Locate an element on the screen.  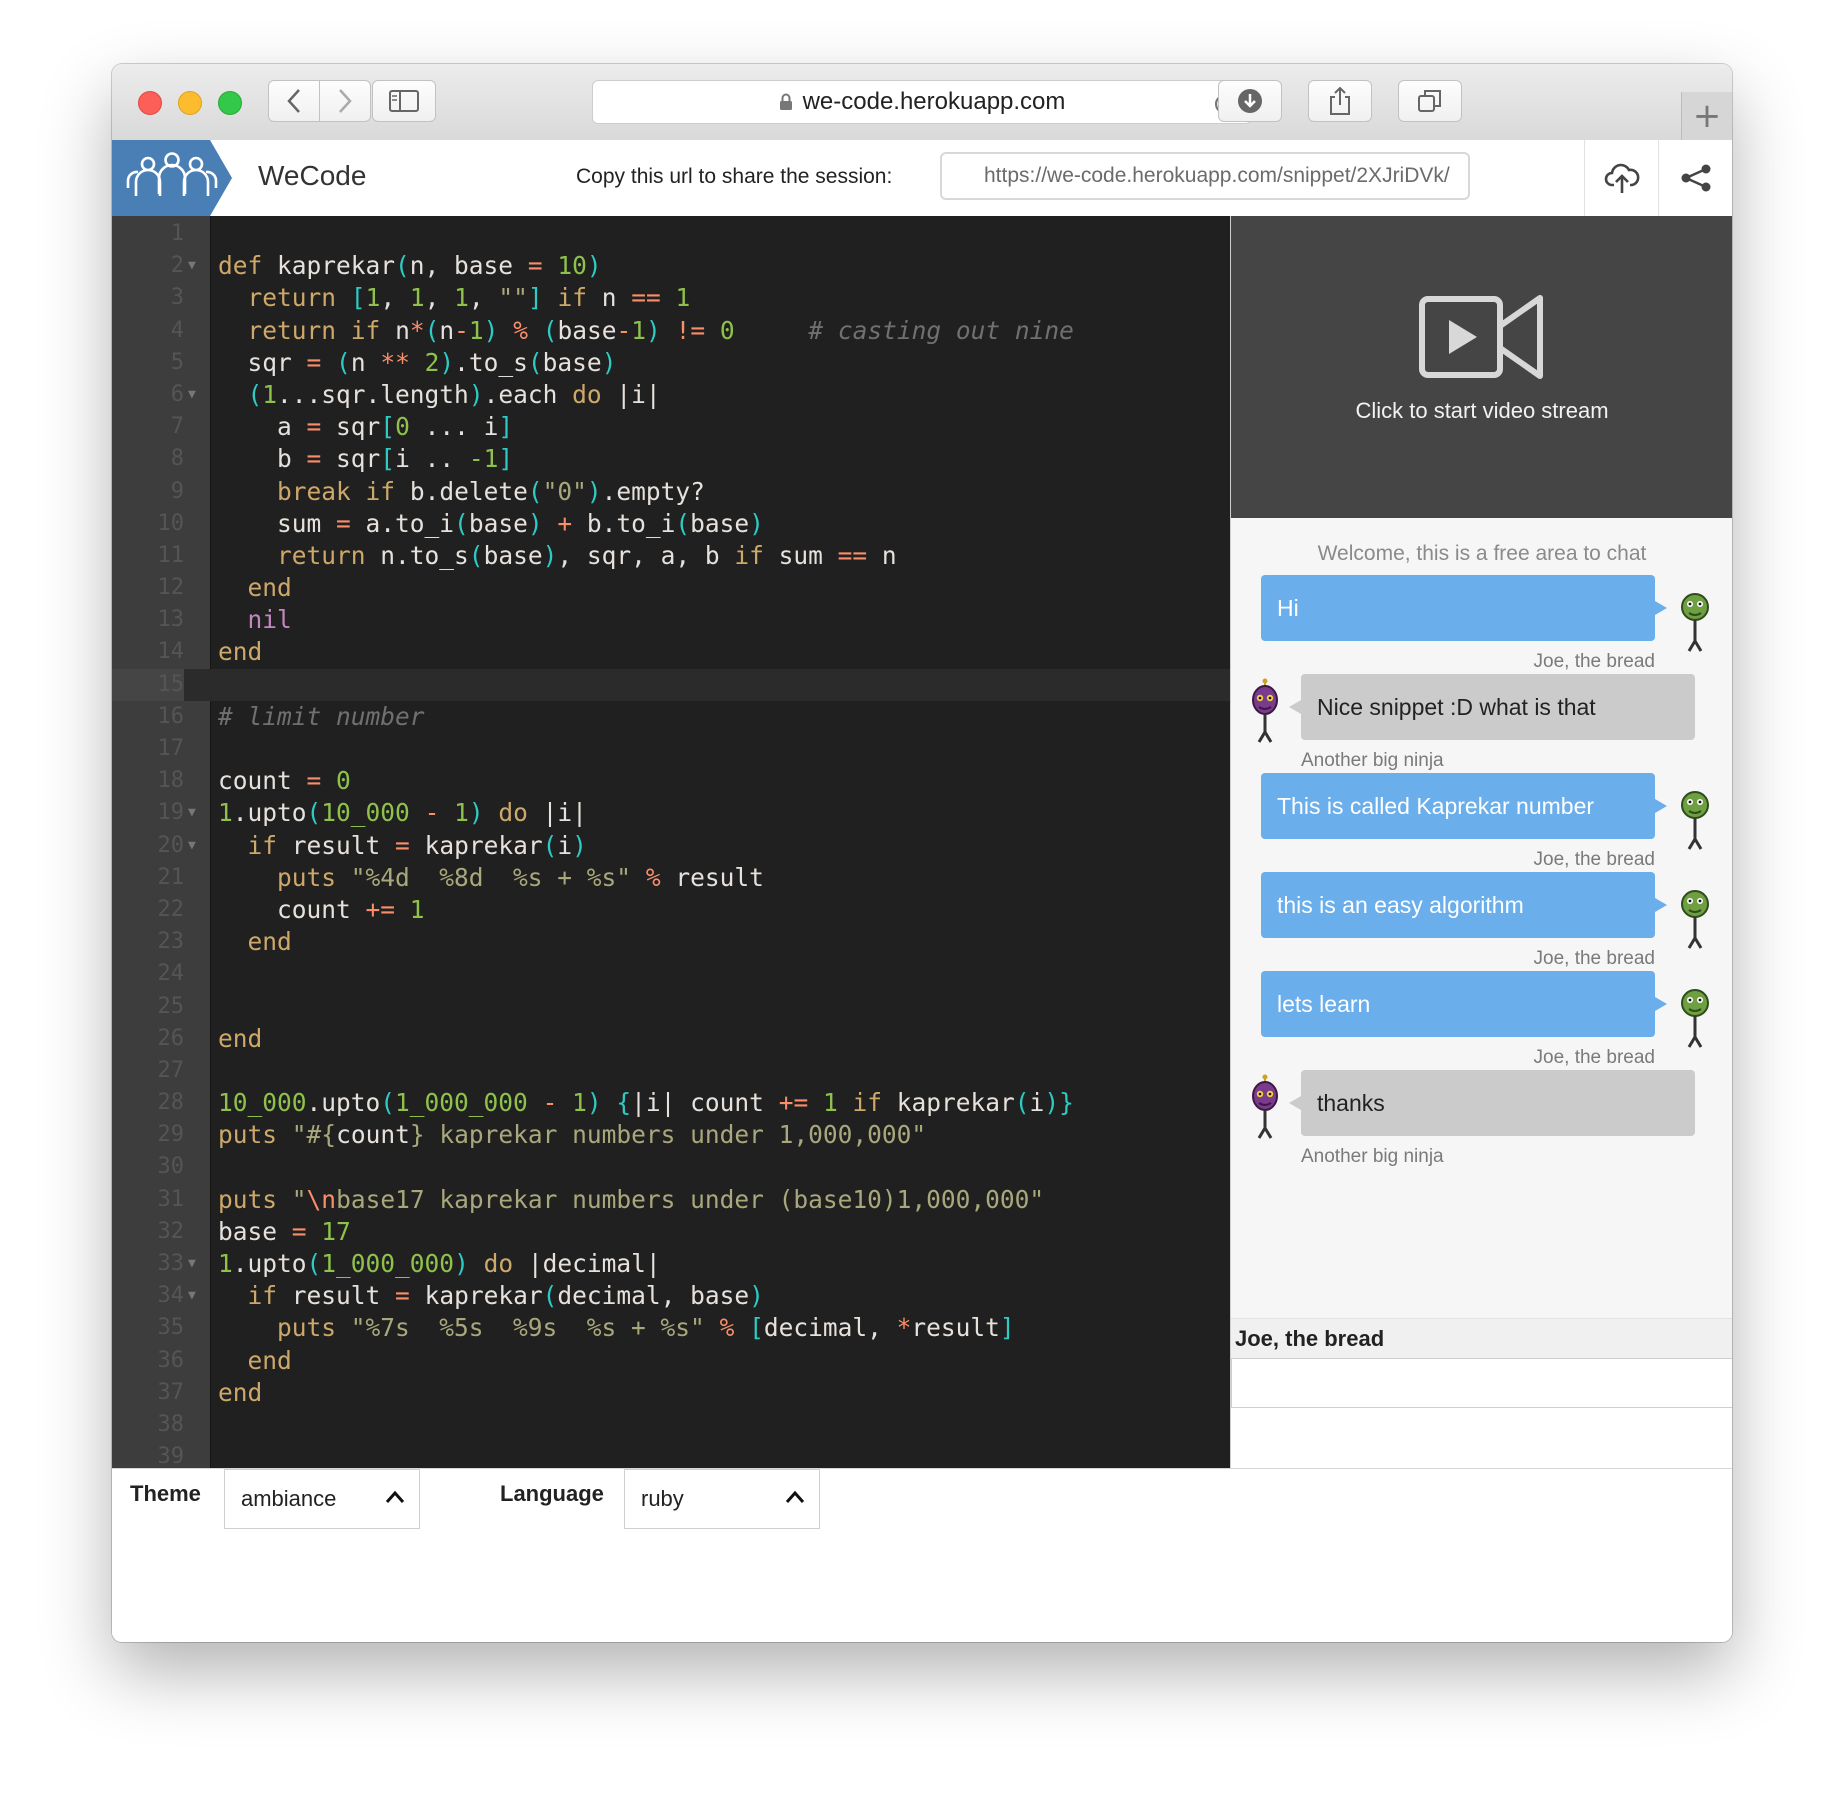
line-number: 19 is located at coordinates (171, 813).